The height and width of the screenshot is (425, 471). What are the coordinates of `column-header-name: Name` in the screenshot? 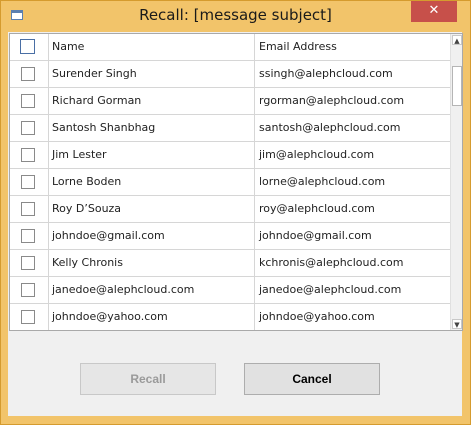 It's located at (151, 47).